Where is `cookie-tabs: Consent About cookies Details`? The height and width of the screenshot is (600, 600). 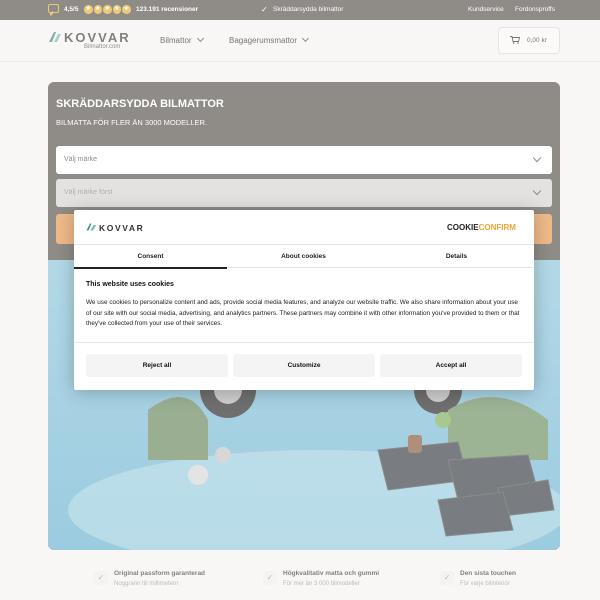
cookie-tabs: Consent About cookies Details is located at coordinates (304, 256).